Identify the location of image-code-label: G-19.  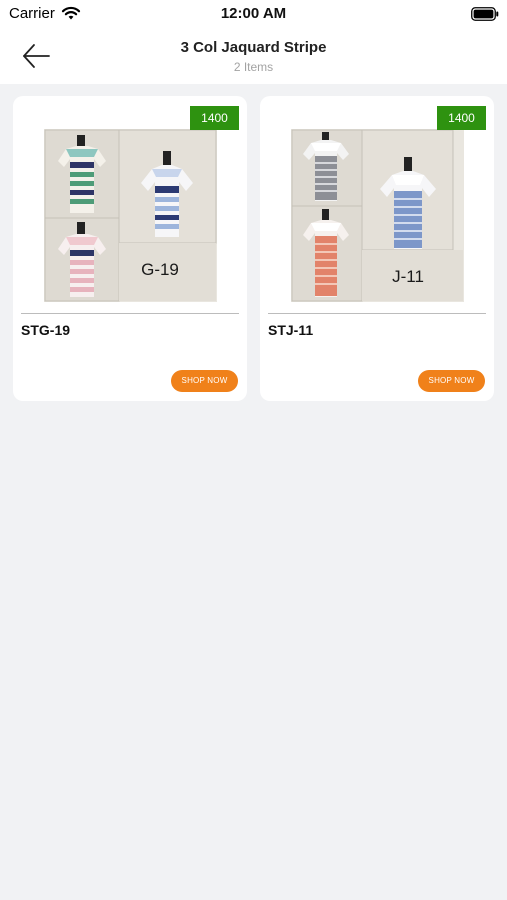
(160, 269).